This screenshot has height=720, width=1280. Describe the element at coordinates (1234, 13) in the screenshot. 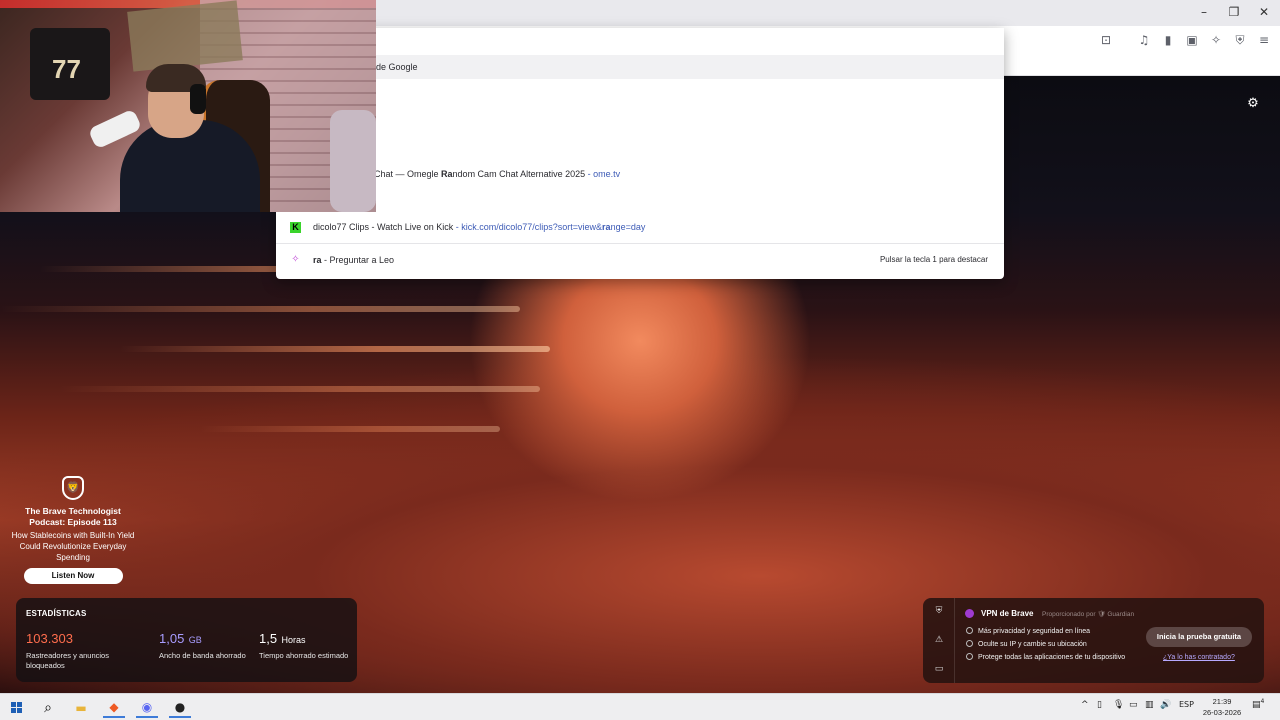

I see `restore-button: ❐` at that location.